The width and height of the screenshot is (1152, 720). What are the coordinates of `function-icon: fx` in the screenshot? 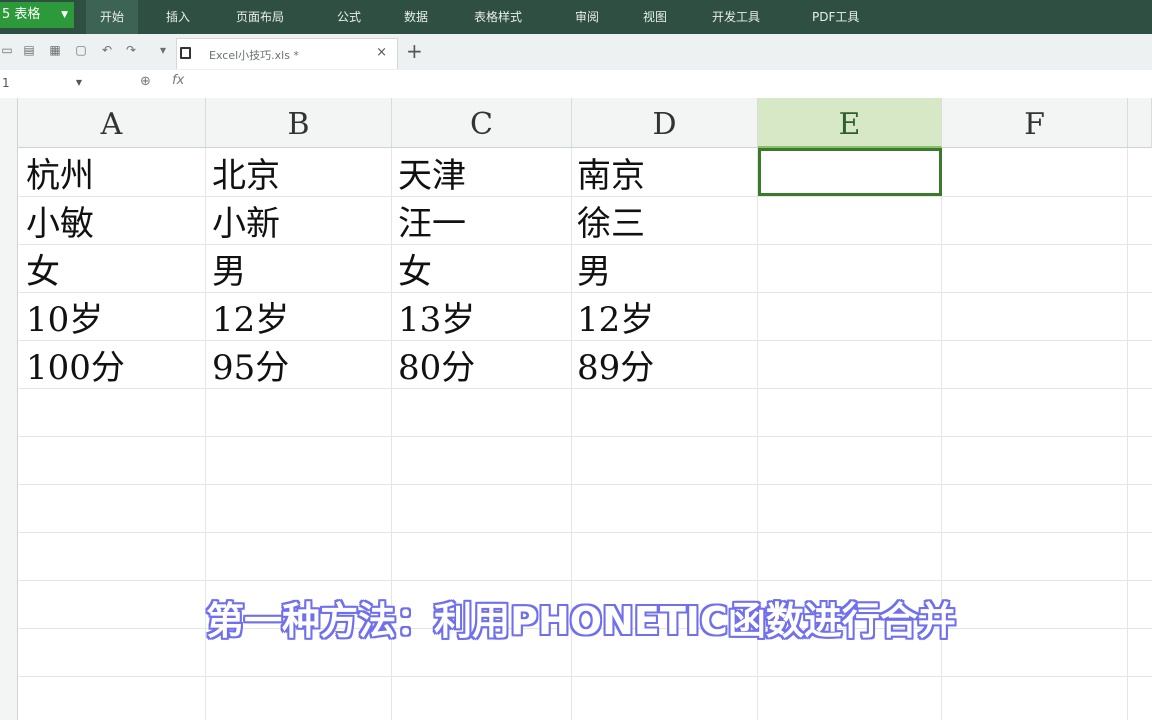 It's located at (178, 80).